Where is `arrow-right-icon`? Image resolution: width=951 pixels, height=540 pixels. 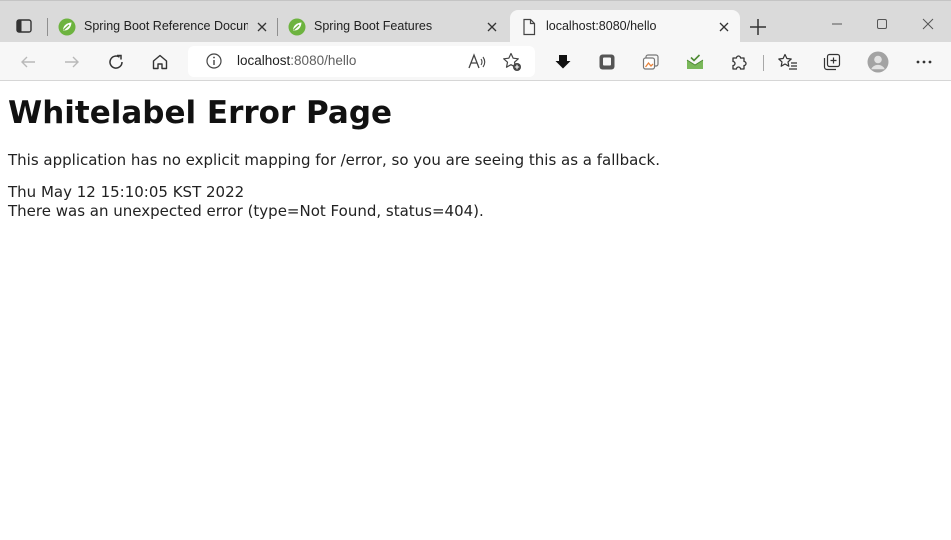 arrow-right-icon is located at coordinates (72, 62).